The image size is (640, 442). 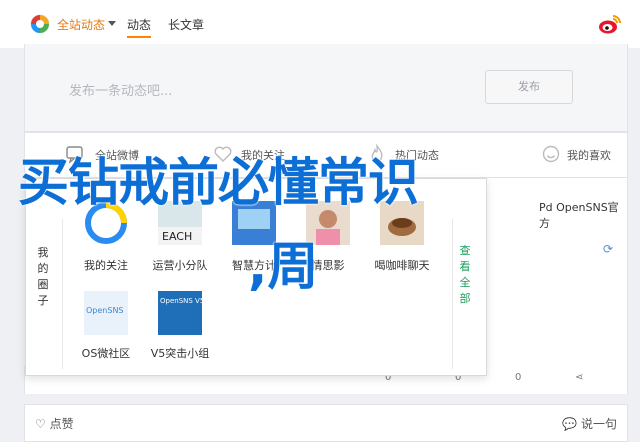 What do you see at coordinates (180, 353) in the screenshot?
I see `group-name: V5突击小组` at bounding box center [180, 353].